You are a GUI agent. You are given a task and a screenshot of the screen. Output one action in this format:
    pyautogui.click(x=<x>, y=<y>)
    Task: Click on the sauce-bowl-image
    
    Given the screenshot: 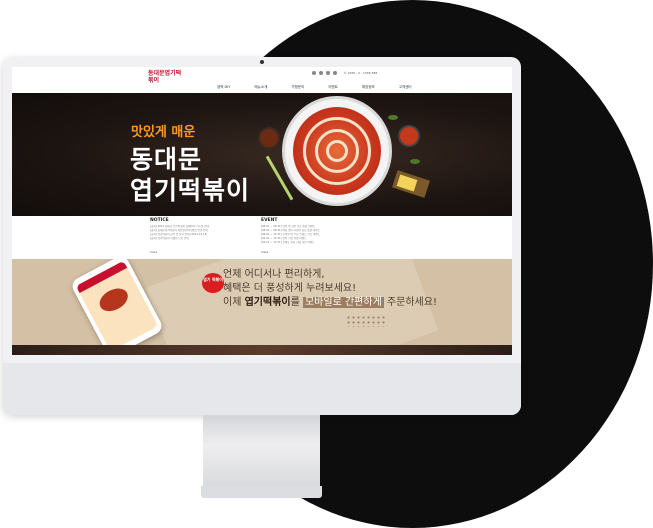 What is the action you would take?
    pyautogui.click(x=269, y=138)
    